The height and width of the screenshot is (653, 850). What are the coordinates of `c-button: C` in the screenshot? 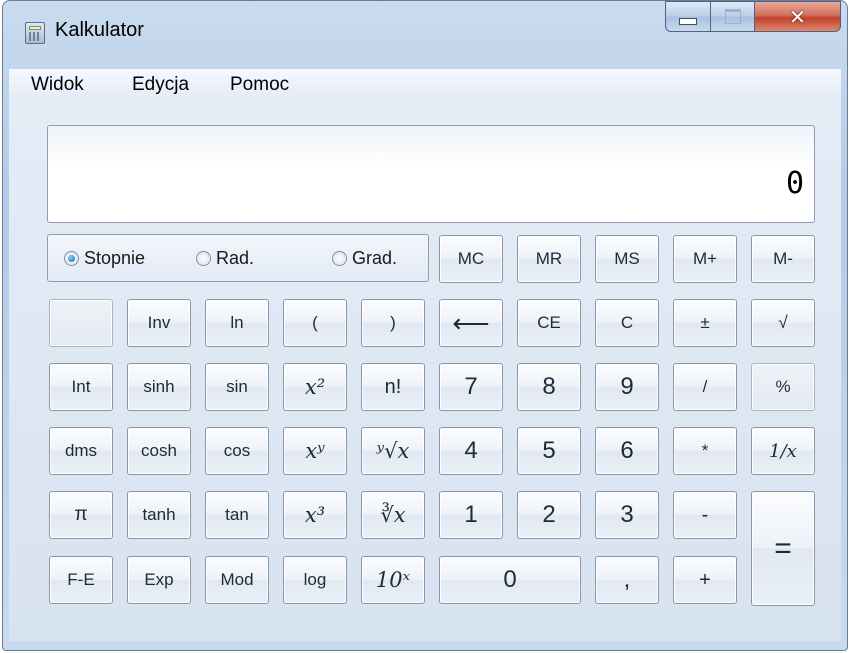 It's located at (627, 323).